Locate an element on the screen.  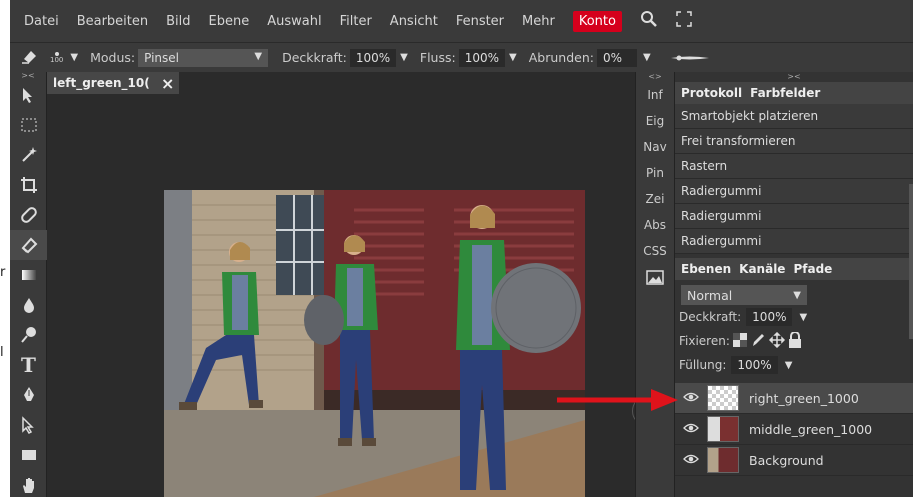
lock-label: Fixieren: is located at coordinates (704, 341).